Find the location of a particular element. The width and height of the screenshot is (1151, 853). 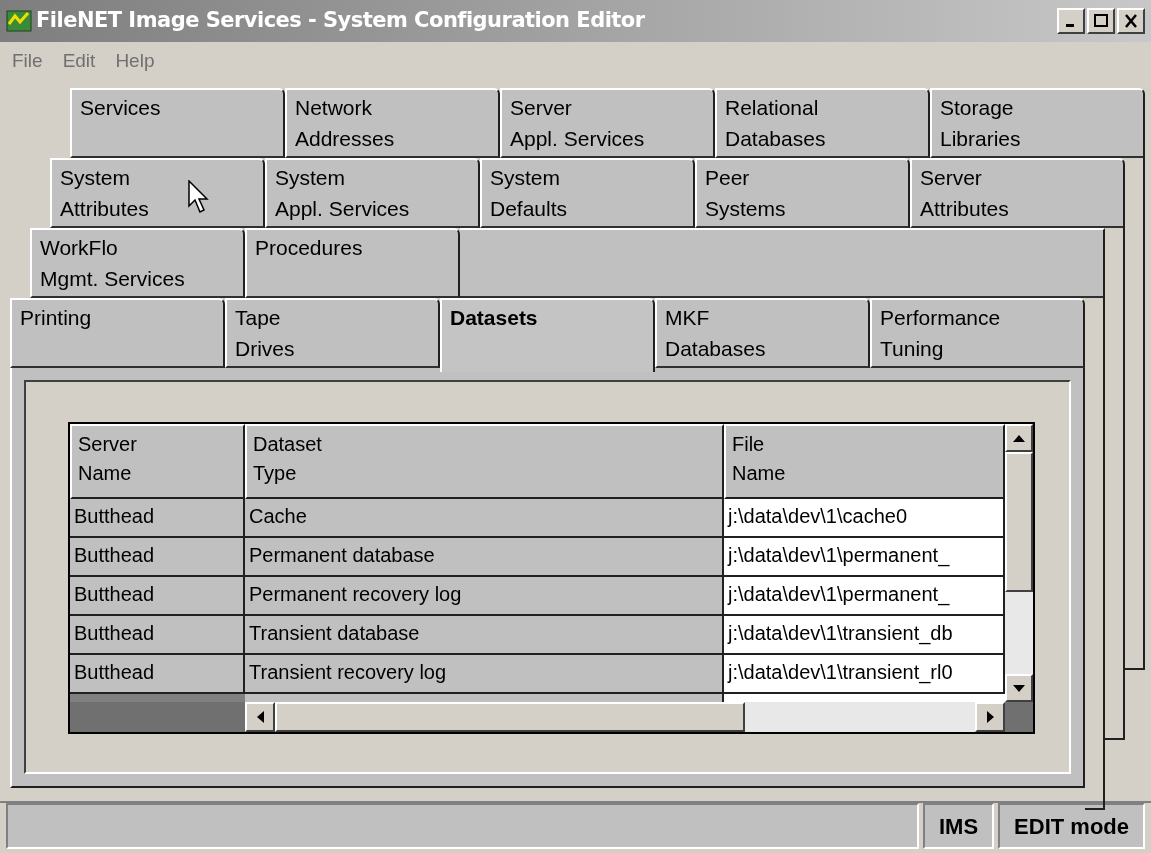

tab: Printing is located at coordinates (117, 333).